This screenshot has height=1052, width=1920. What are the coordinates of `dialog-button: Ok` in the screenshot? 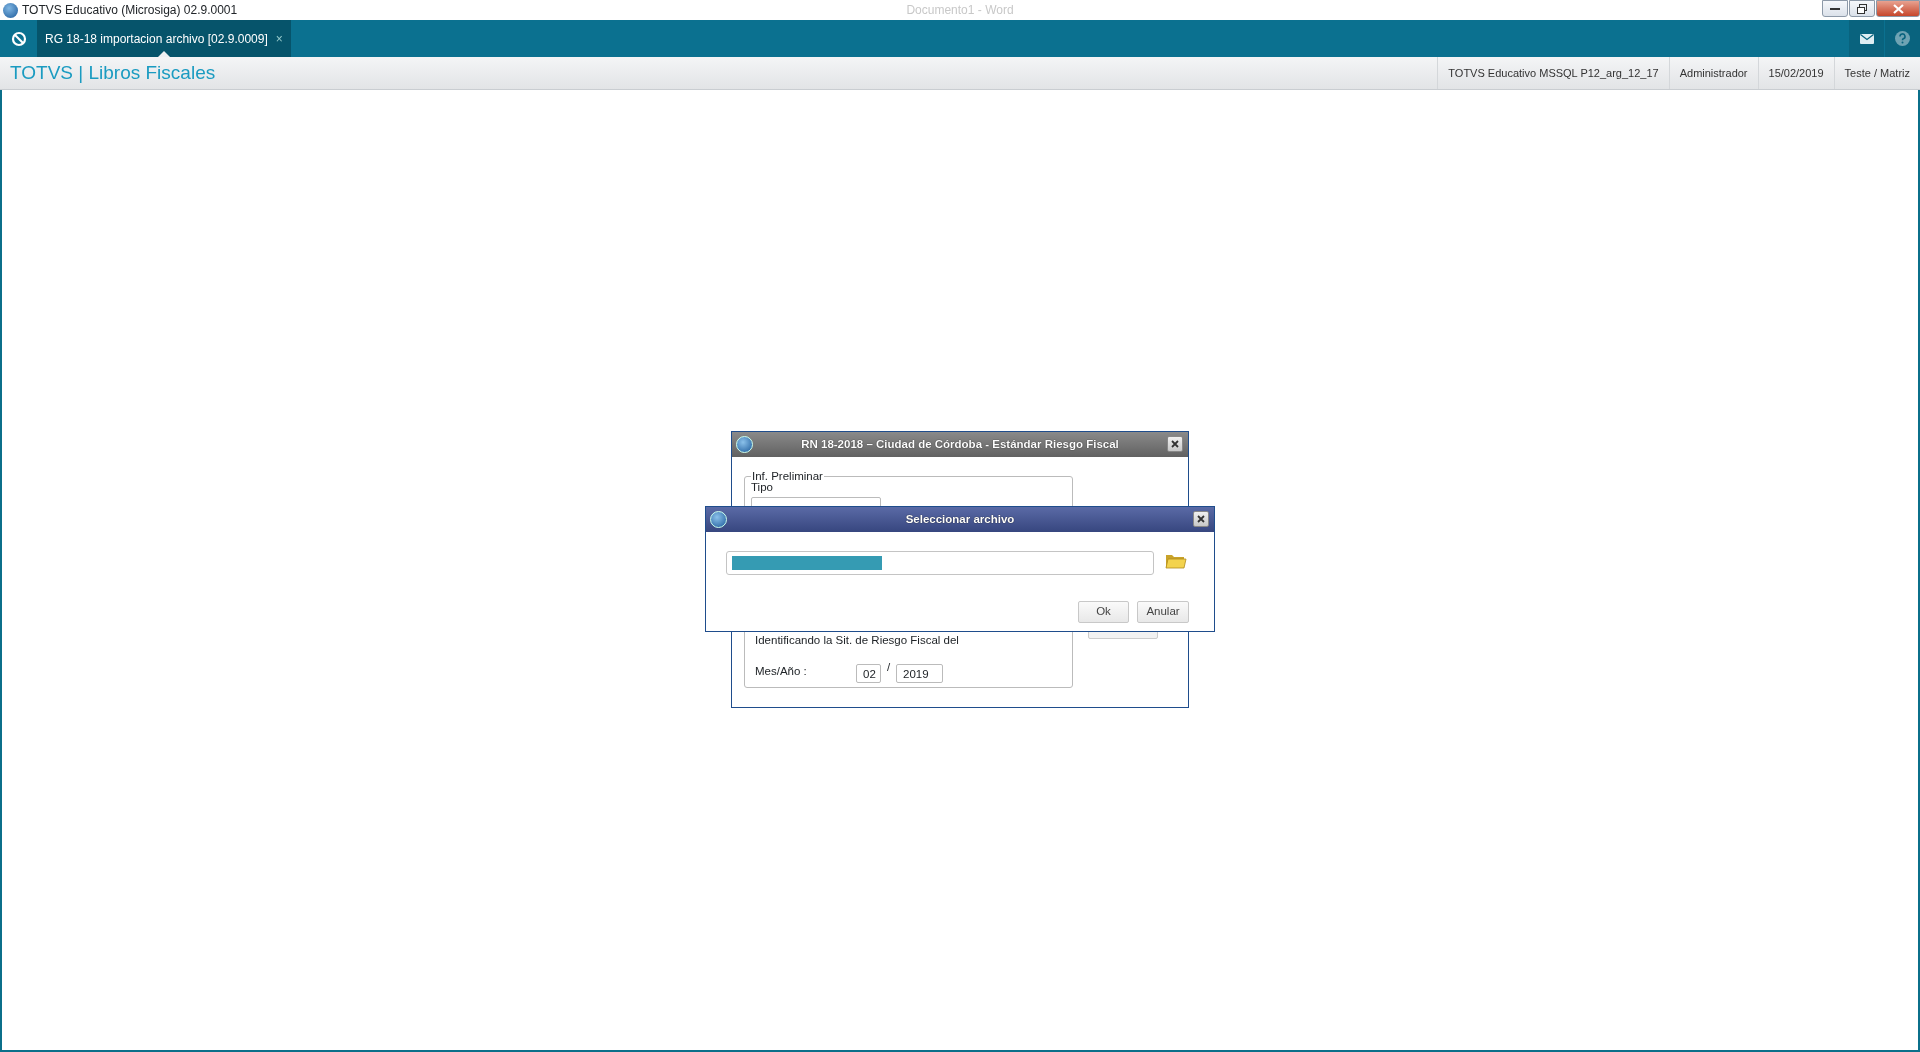 It's located at (1103, 612).